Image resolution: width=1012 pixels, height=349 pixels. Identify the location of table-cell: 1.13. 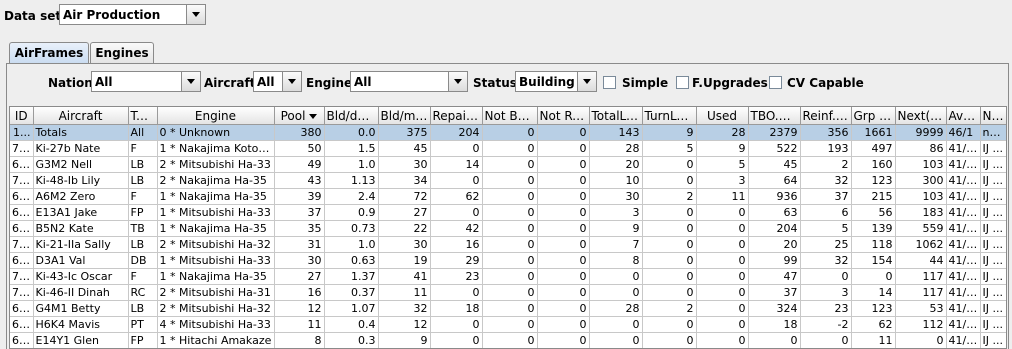
(351, 180).